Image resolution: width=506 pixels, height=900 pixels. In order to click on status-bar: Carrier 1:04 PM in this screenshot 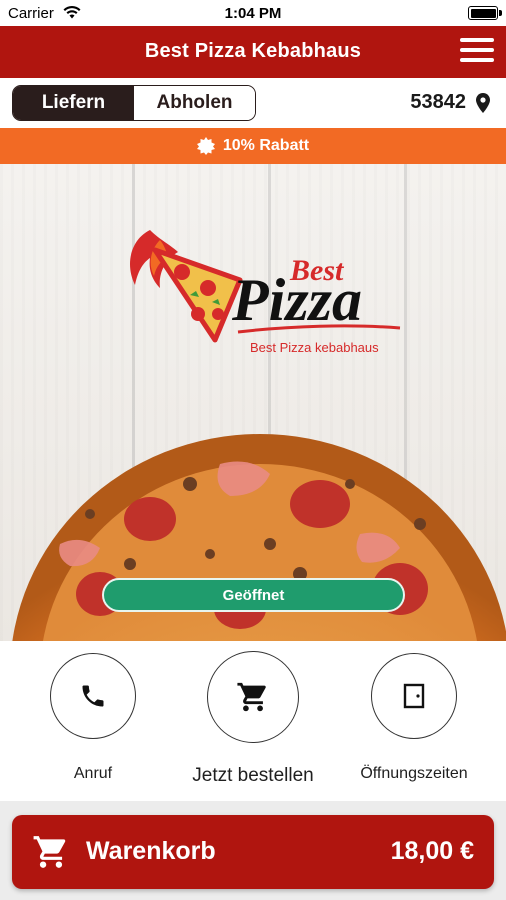, I will do `click(253, 13)`.